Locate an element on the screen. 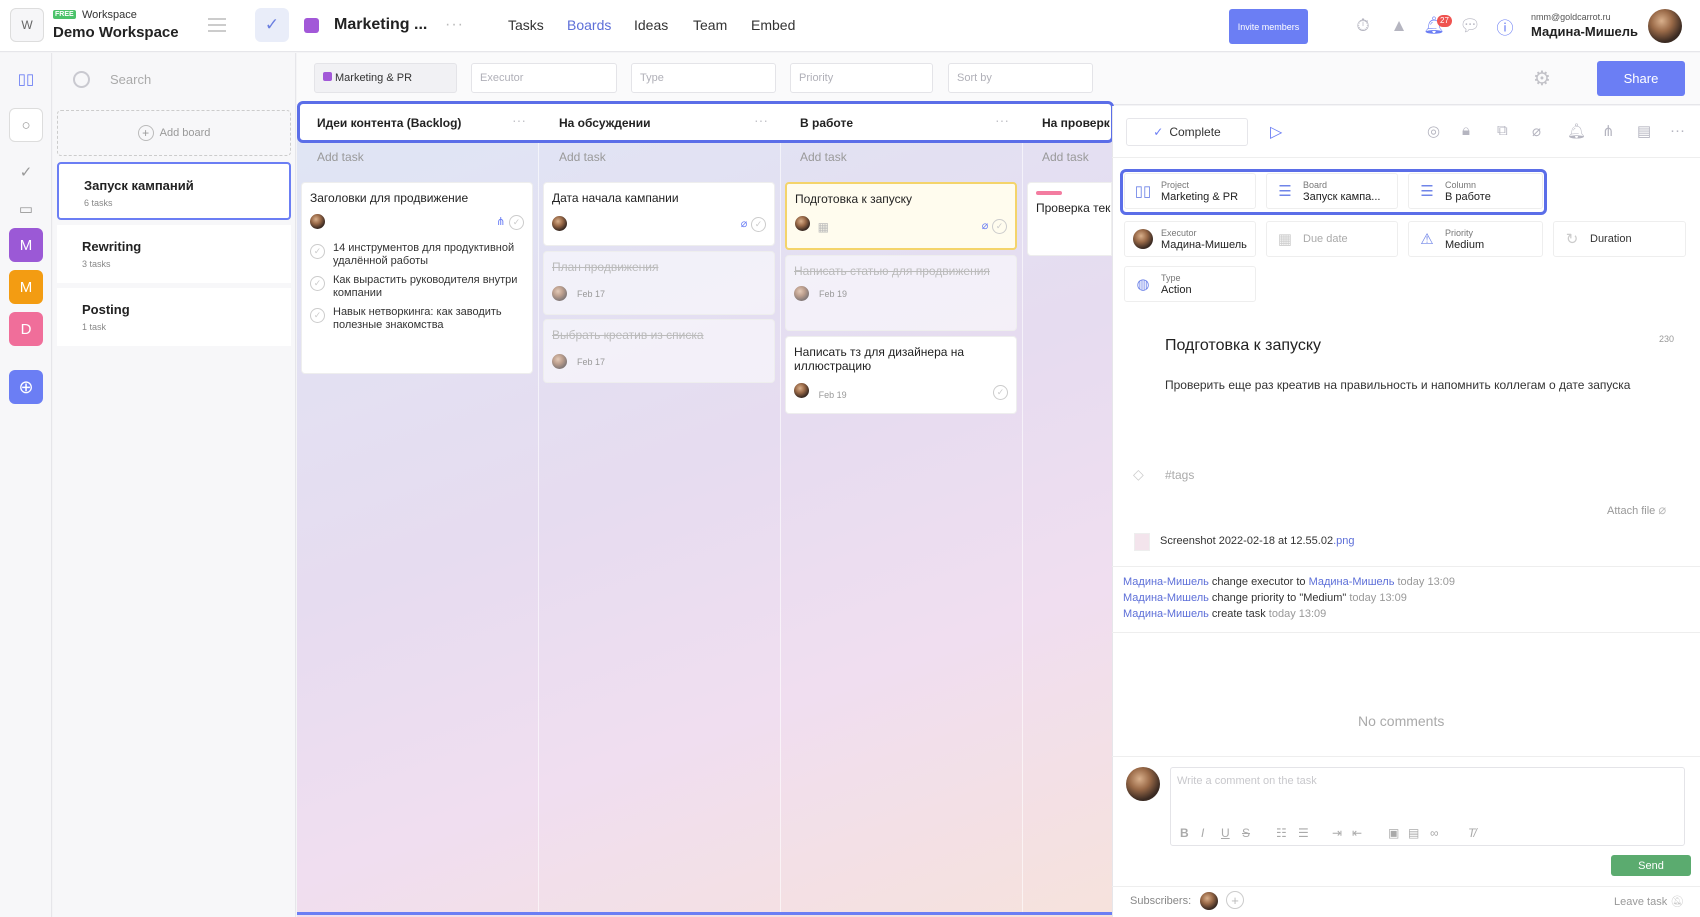  bold-icon: B is located at coordinates (1184, 833).